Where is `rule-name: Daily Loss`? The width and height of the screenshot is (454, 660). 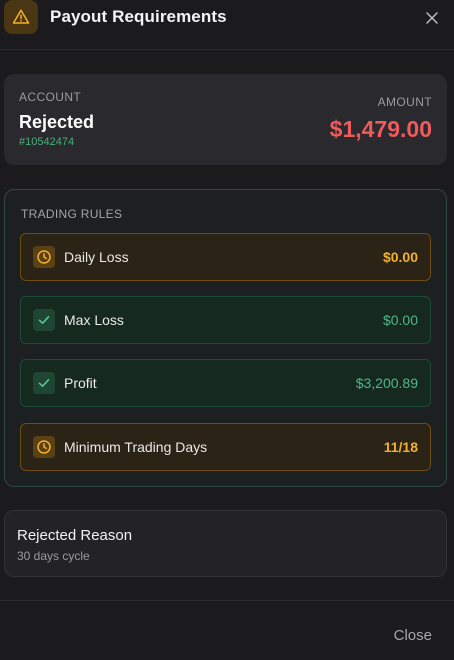 rule-name: Daily Loss is located at coordinates (96, 257).